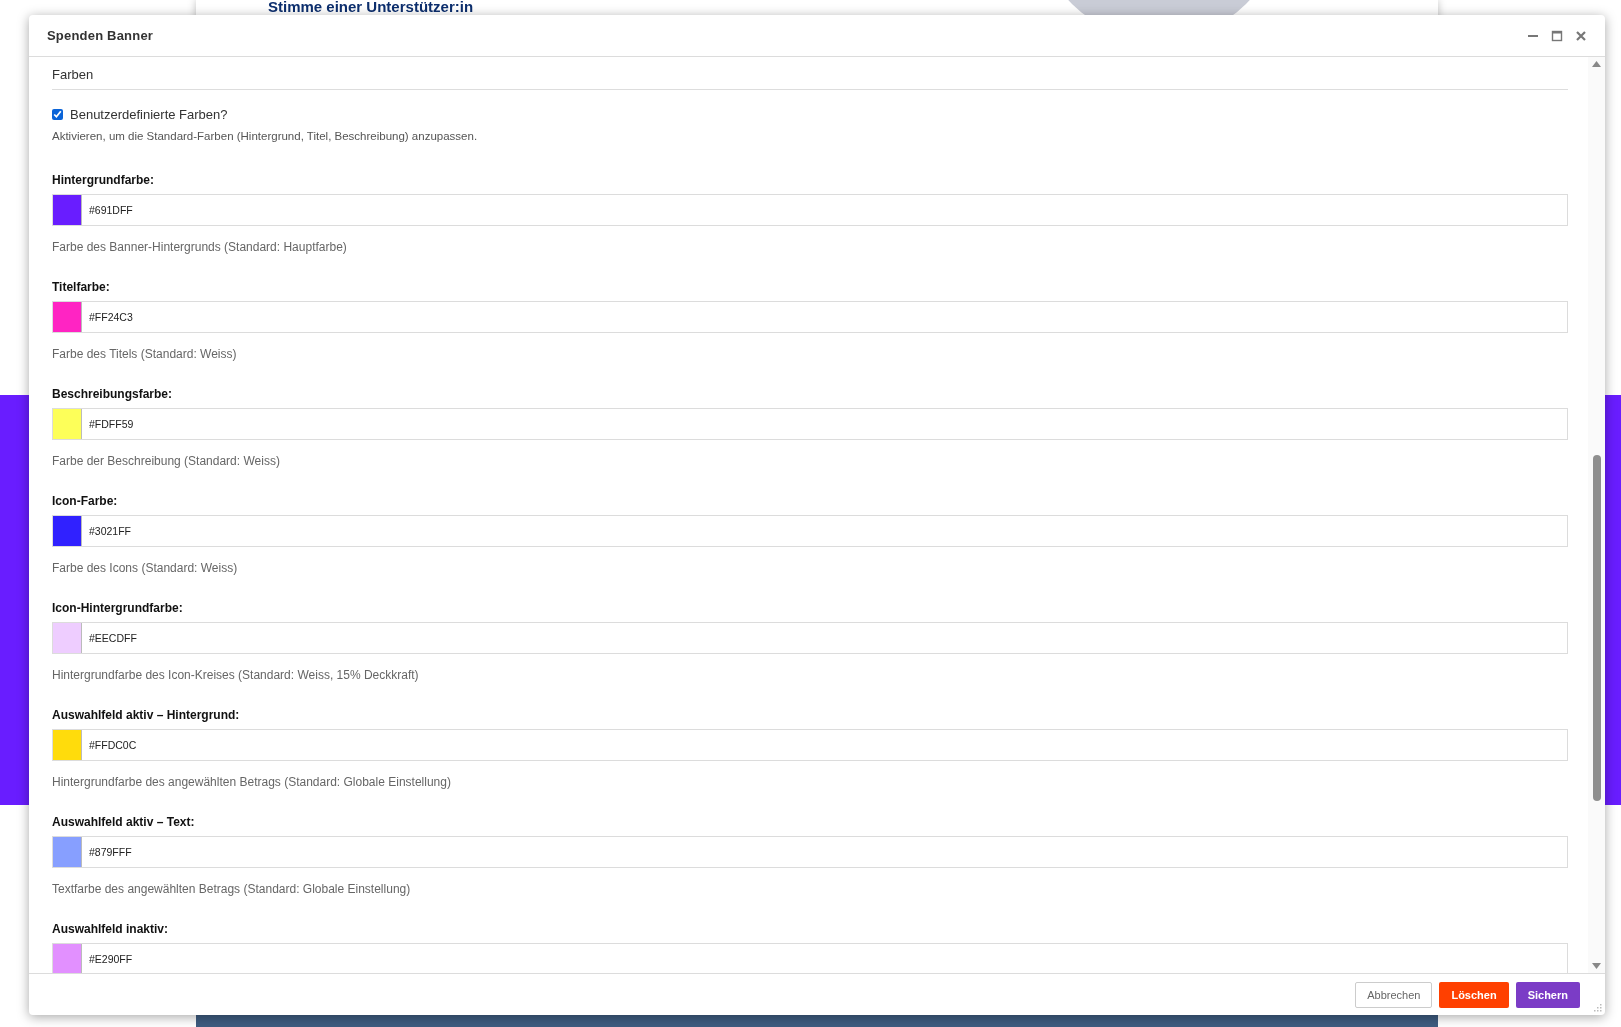 The image size is (1621, 1027). I want to click on scroll-down-icon, so click(1596, 966).